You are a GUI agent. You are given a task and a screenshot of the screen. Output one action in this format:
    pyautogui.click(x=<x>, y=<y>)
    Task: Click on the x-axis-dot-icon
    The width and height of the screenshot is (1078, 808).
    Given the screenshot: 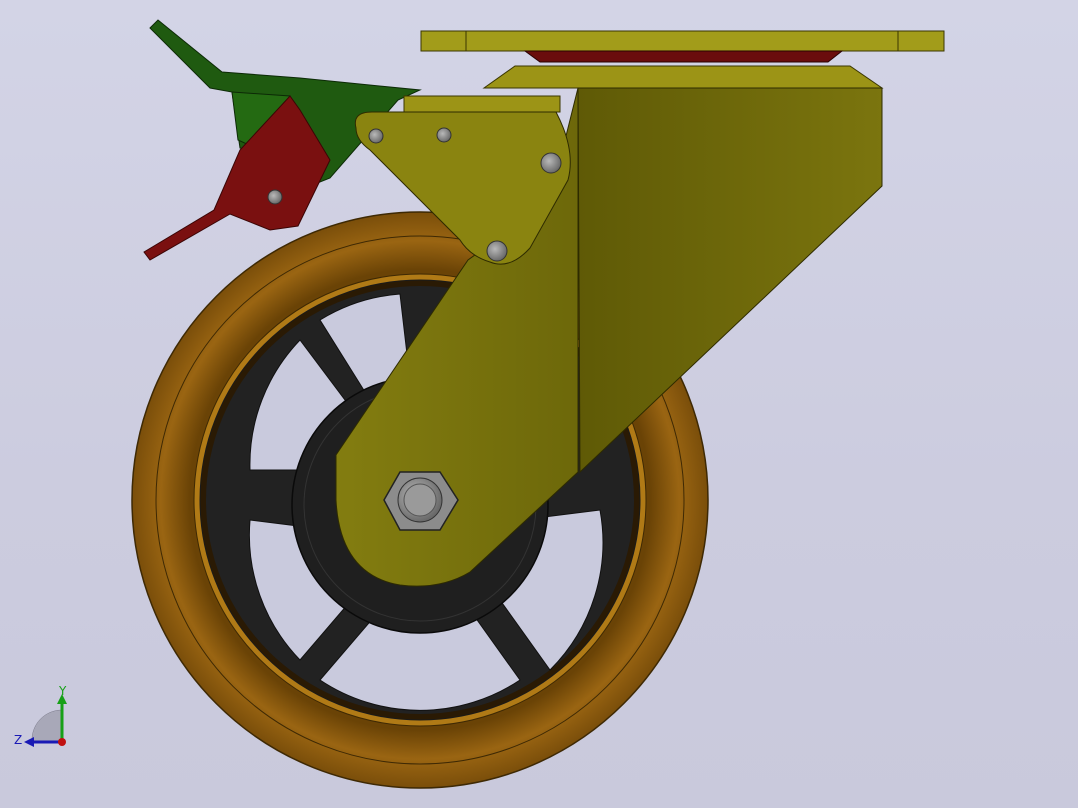 What is the action you would take?
    pyautogui.click(x=62, y=742)
    